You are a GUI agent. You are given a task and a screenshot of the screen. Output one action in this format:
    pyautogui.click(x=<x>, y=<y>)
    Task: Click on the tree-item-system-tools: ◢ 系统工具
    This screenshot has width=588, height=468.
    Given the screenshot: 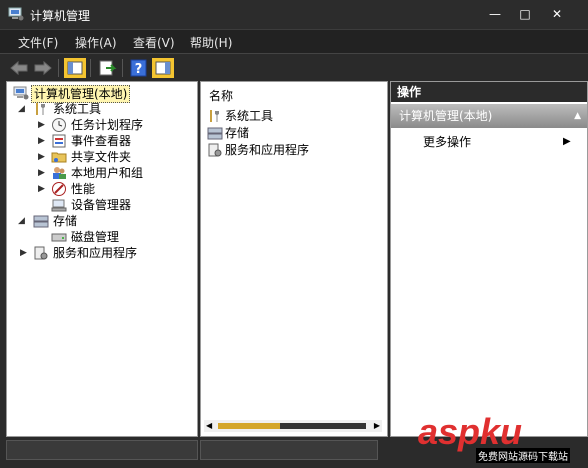 What is the action you would take?
    pyautogui.click(x=100, y=109)
    